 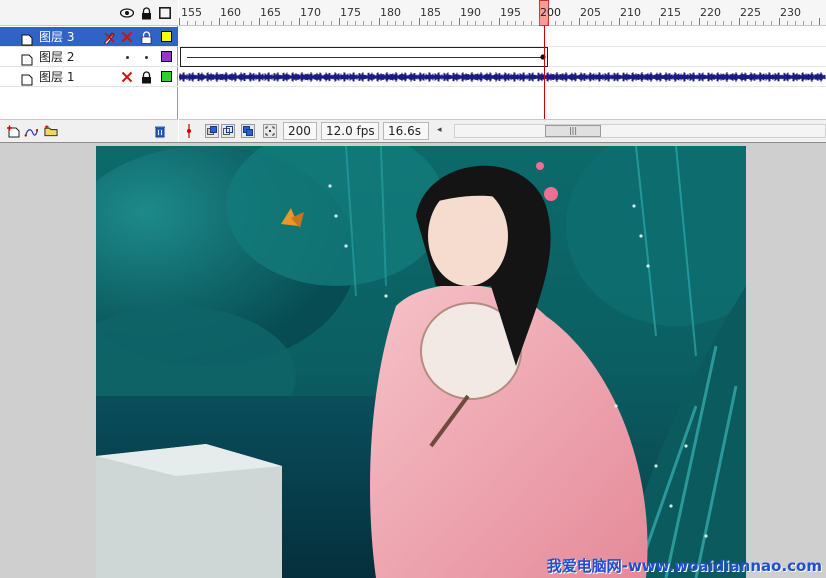 What do you see at coordinates (439, 130) in the screenshot?
I see `scroll-left-arrow-icon: ◂` at bounding box center [439, 130].